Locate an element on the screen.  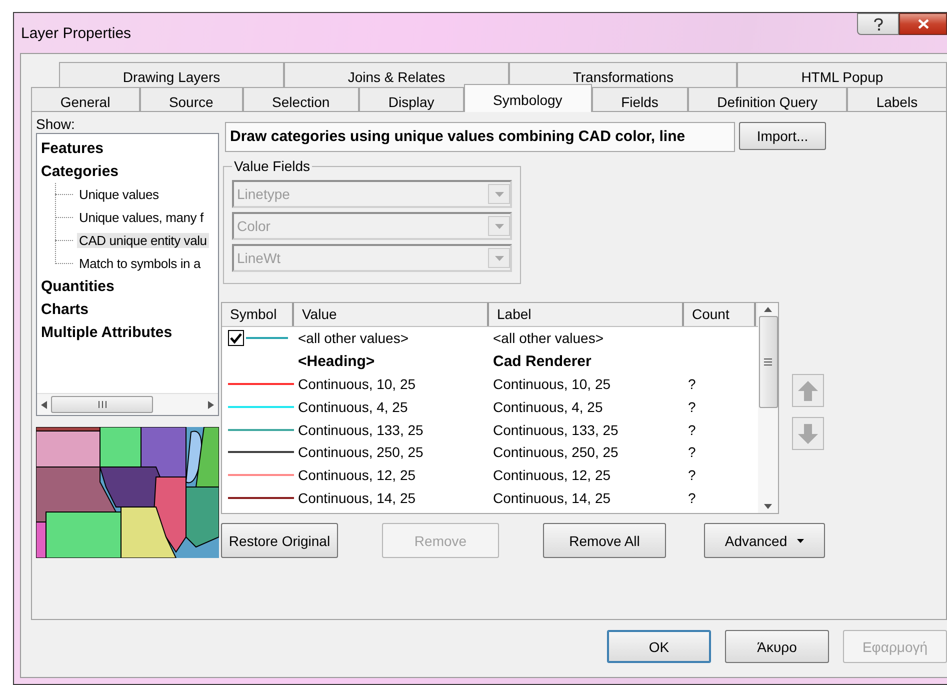
horizontal-scrollbar is located at coordinates (127, 404).